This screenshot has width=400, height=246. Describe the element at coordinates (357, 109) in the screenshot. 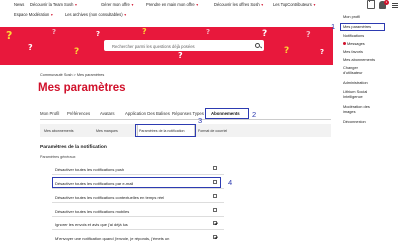

I see `menu-item-image-moderation: Modération des images` at that location.